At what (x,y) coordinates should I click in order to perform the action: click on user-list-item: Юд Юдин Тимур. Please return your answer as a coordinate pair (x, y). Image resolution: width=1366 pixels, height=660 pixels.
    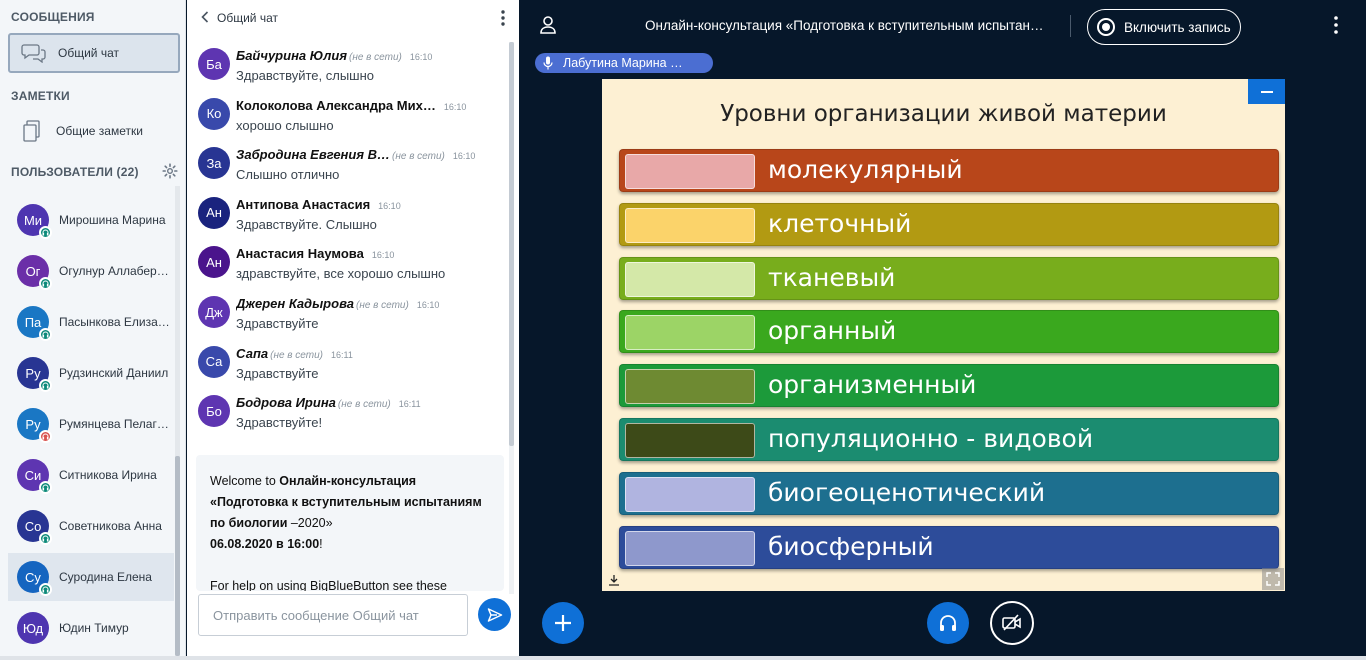
    Looking at the image, I should click on (91, 628).